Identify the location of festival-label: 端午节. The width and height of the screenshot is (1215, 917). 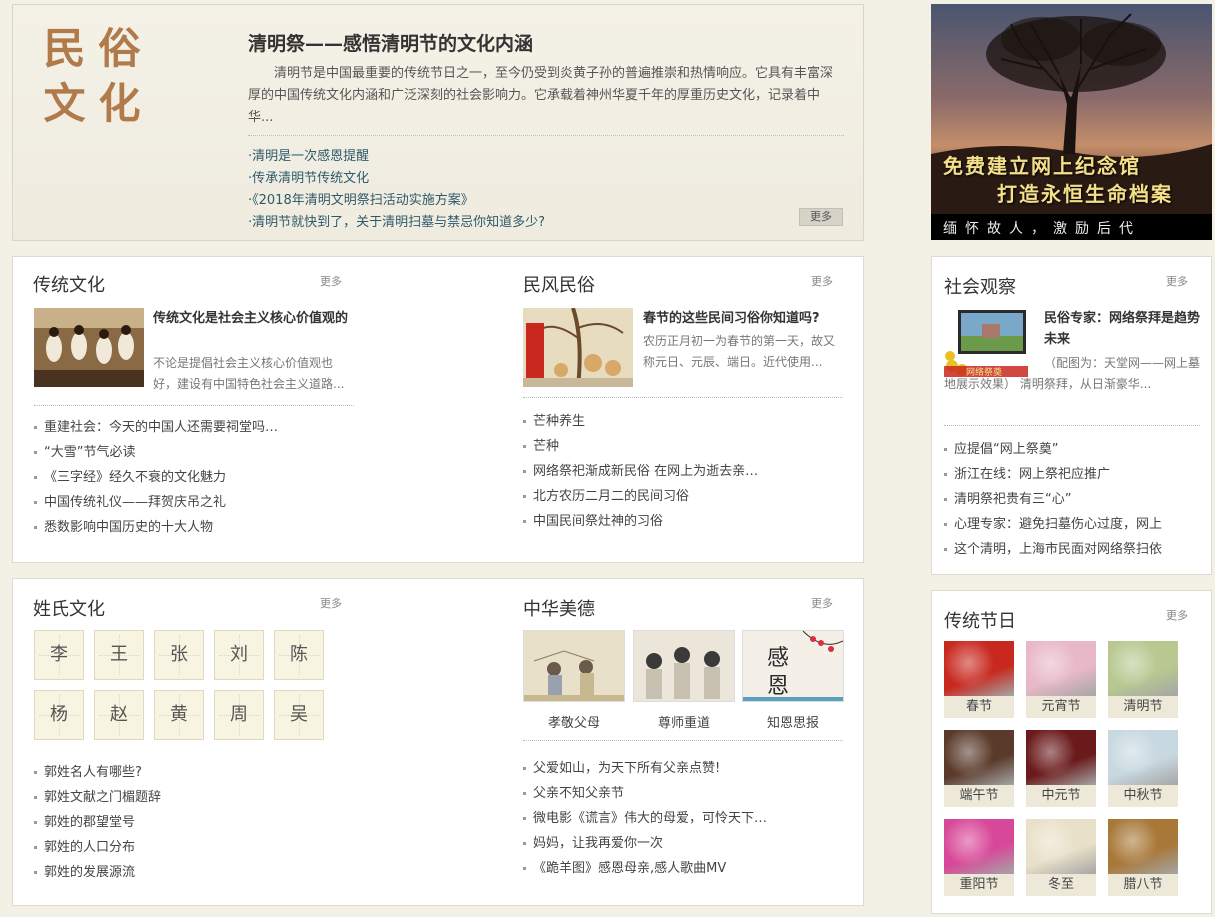
(979, 796).